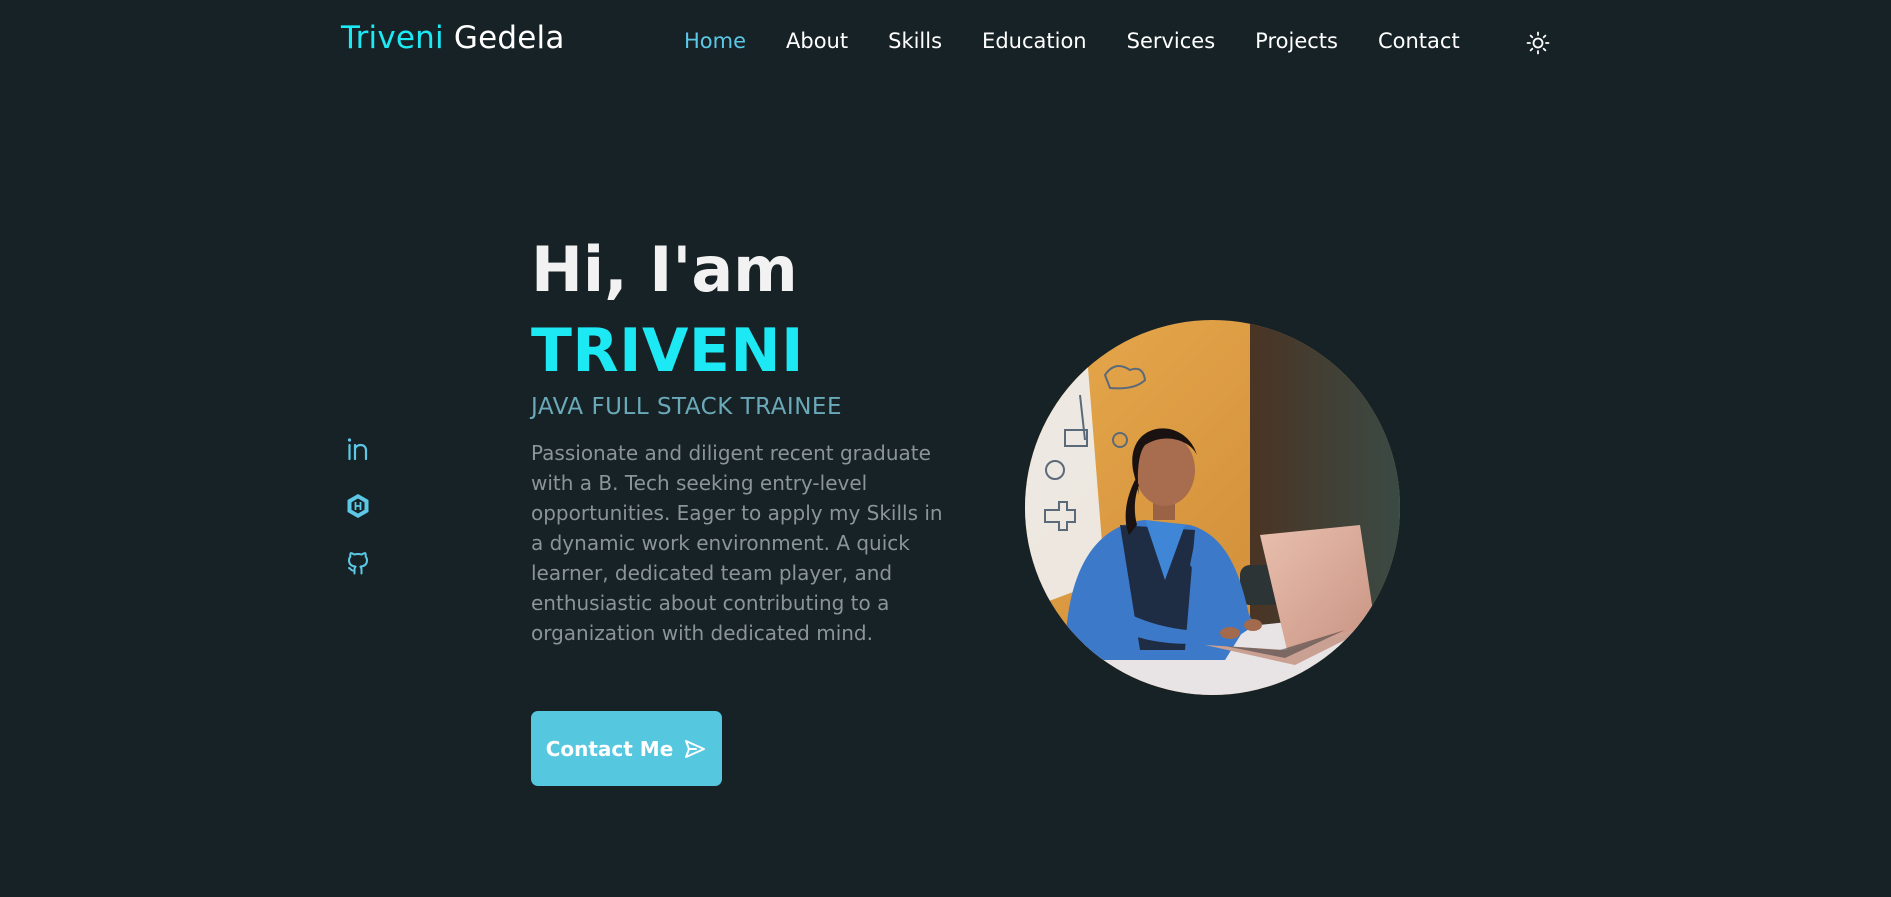  Describe the element at coordinates (509, 38) in the screenshot. I see `logo-last-name: Gedela` at that location.